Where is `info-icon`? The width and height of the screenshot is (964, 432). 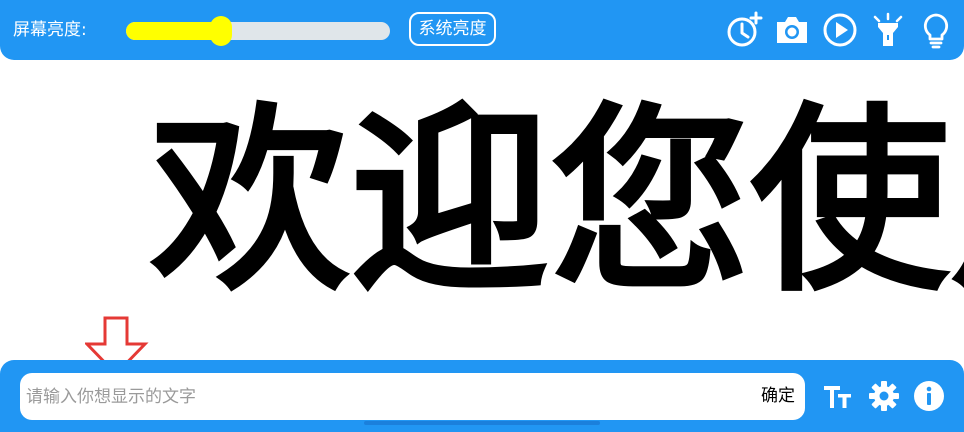
info-icon is located at coordinates (929, 396).